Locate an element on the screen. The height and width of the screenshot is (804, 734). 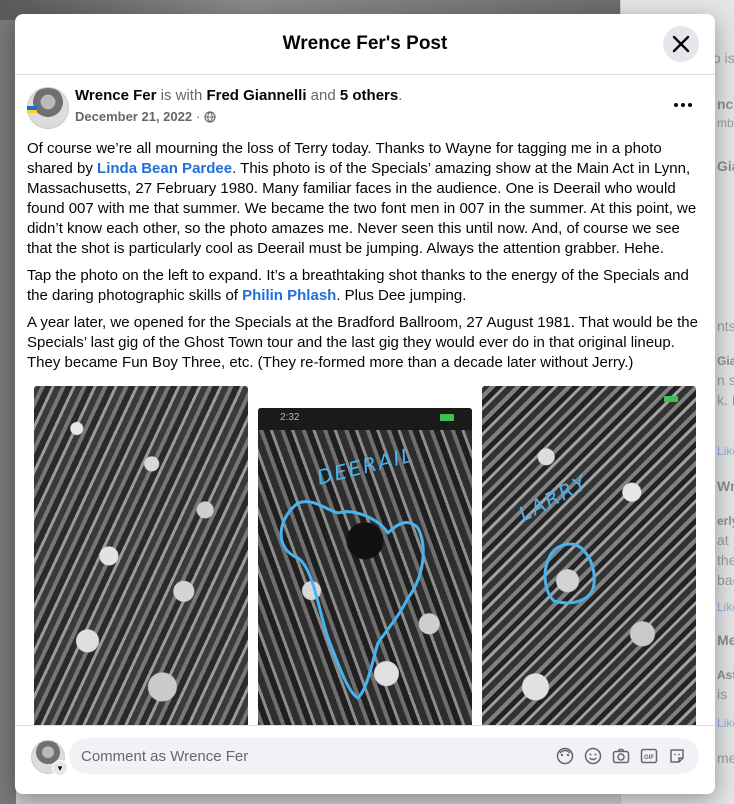
bg-fragment: k. I is located at coordinates (725, 400).